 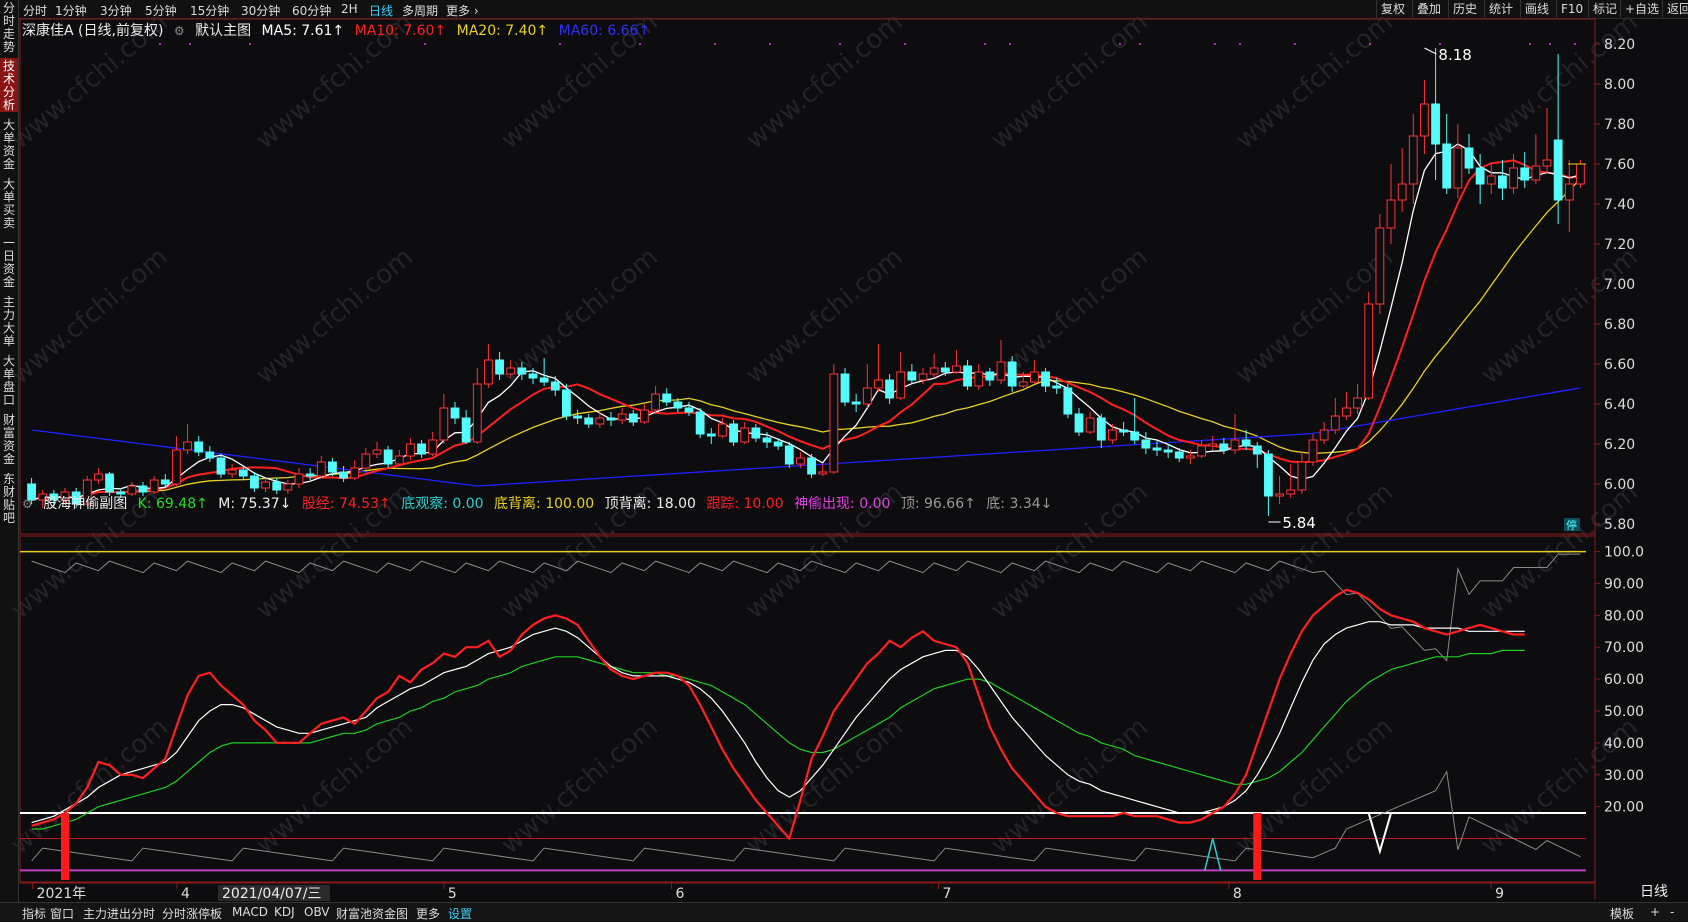 I want to click on crosshair-date-label: 2021/04/07/三, so click(x=271, y=894).